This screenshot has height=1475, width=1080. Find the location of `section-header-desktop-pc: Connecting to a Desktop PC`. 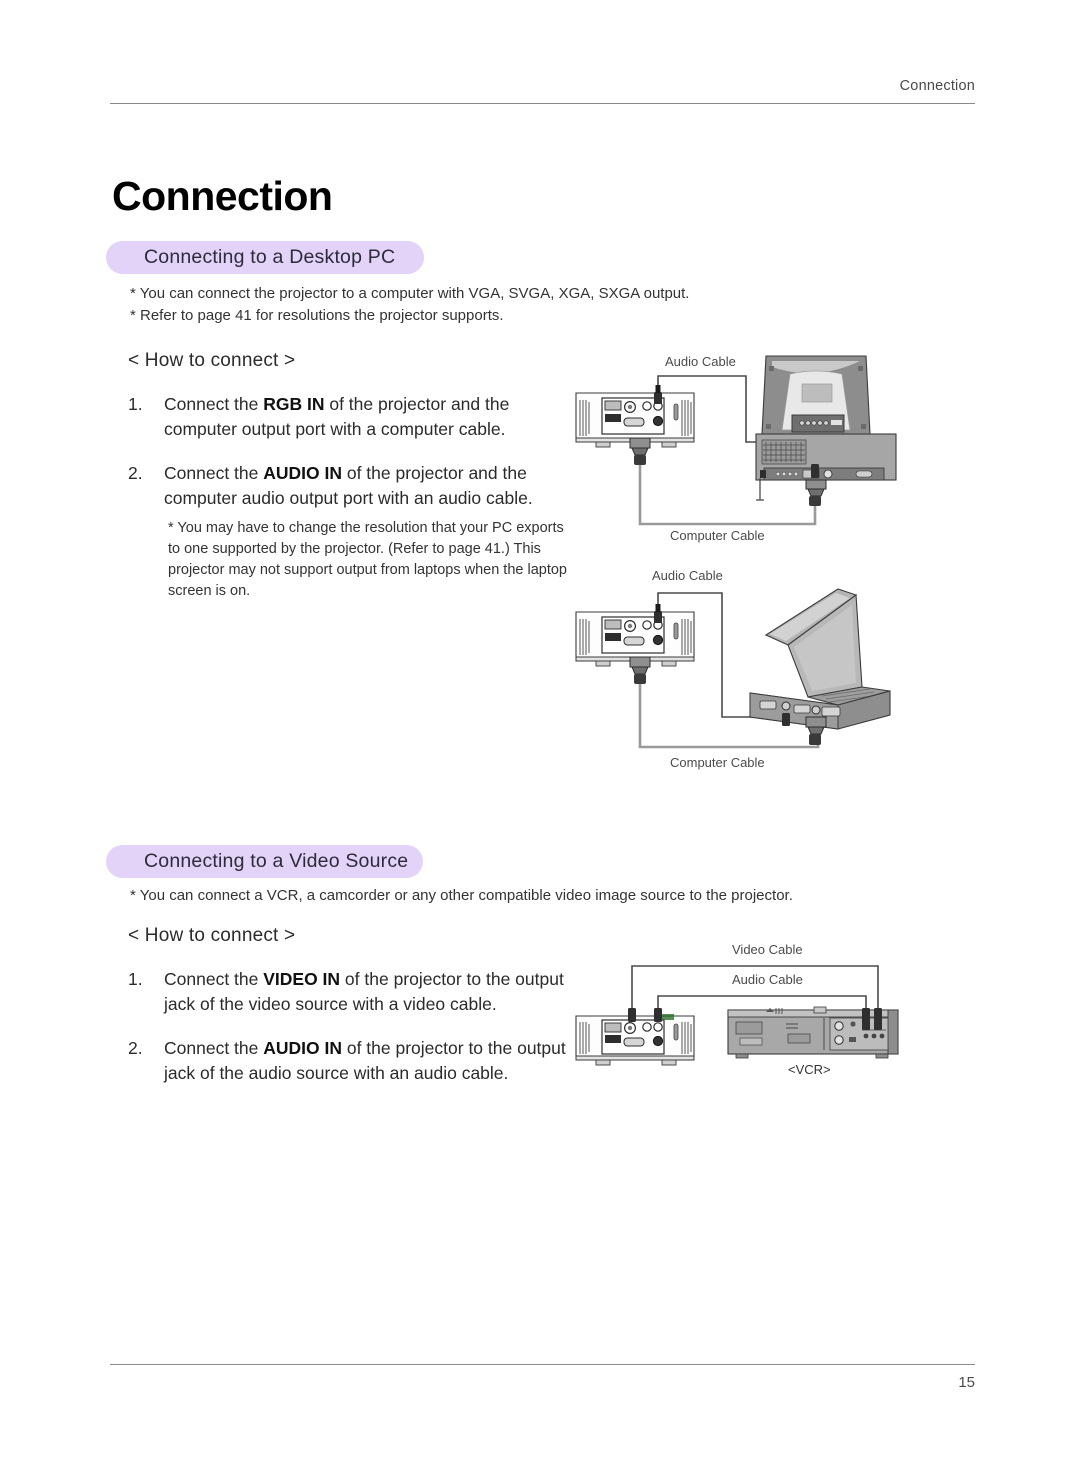

section-header-desktop-pc: Connecting to a Desktop PC is located at coordinates (265, 257).